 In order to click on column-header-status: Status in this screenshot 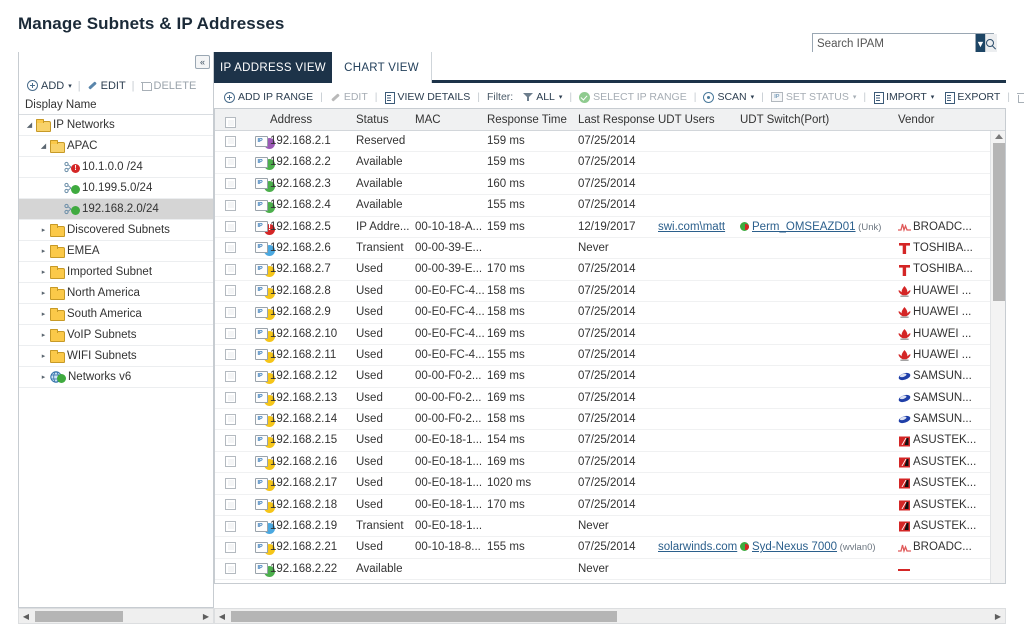, I will do `click(372, 120)`.